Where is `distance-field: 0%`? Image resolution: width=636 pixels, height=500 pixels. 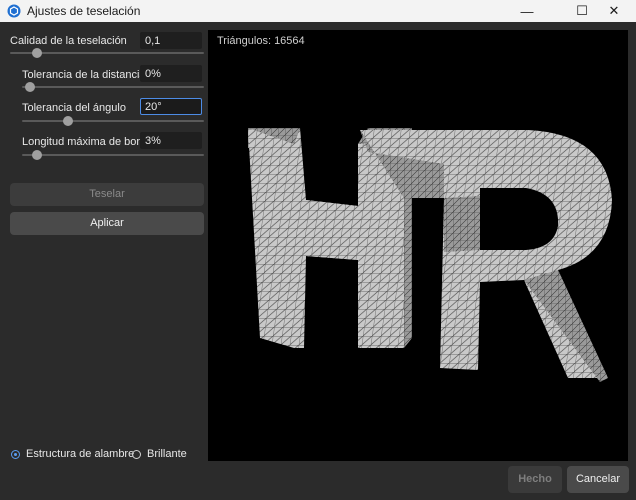
distance-field: 0% is located at coordinates (171, 73).